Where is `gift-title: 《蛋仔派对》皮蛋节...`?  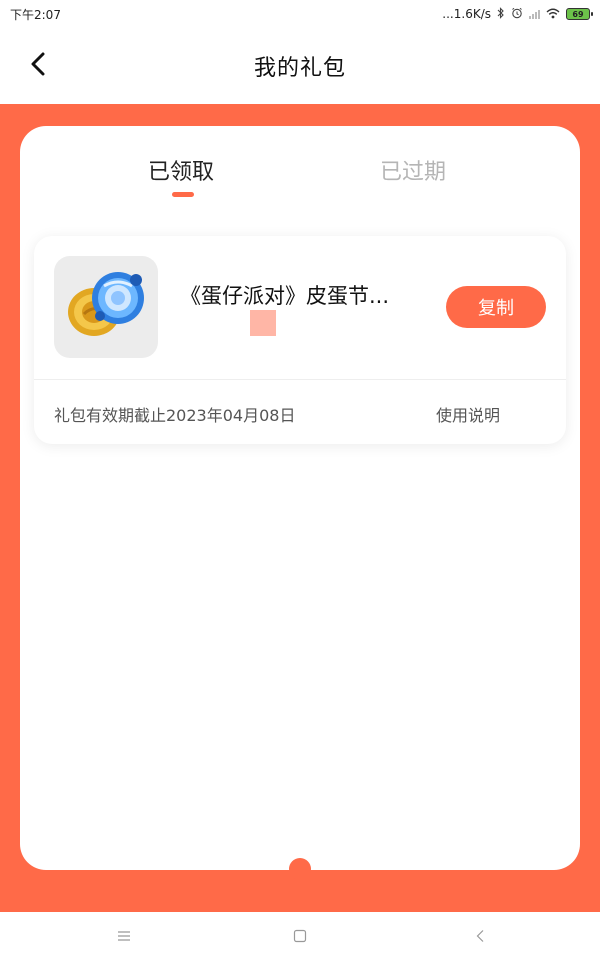
gift-title: 《蛋仔派对》皮蛋节... is located at coordinates (285, 296).